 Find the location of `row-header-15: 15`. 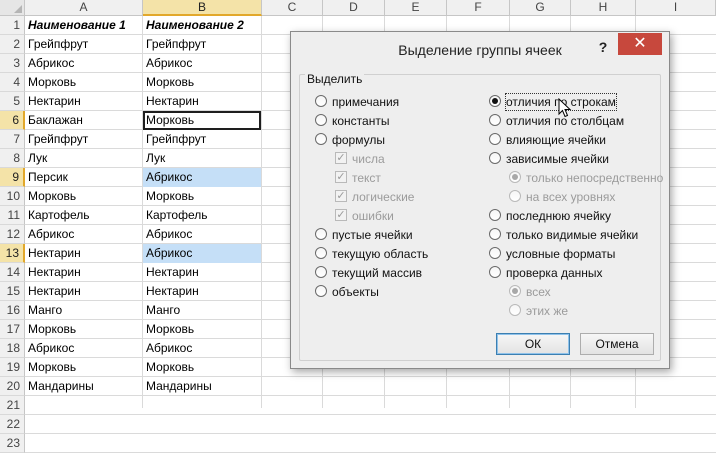

row-header-15: 15 is located at coordinates (12, 291).